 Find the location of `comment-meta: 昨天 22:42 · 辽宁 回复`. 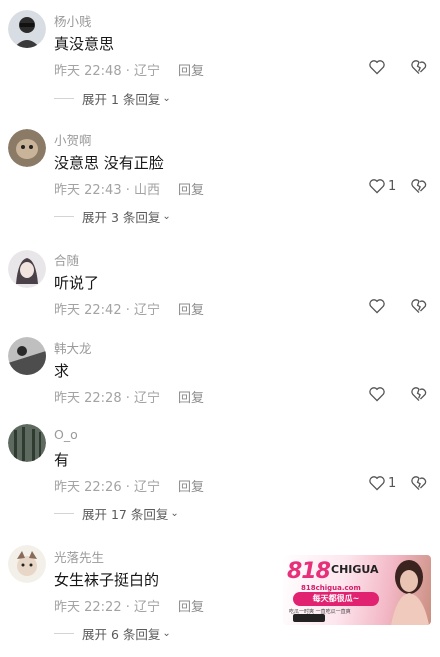

comment-meta: 昨天 22:42 · 辽宁 回复 is located at coordinates (129, 308).